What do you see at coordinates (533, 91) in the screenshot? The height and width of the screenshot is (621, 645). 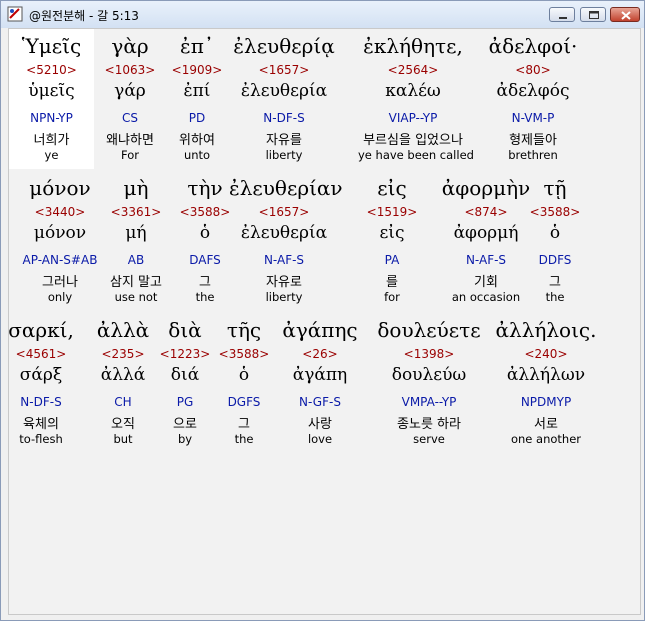 I see `lemma: ἀδελφός` at bounding box center [533, 91].